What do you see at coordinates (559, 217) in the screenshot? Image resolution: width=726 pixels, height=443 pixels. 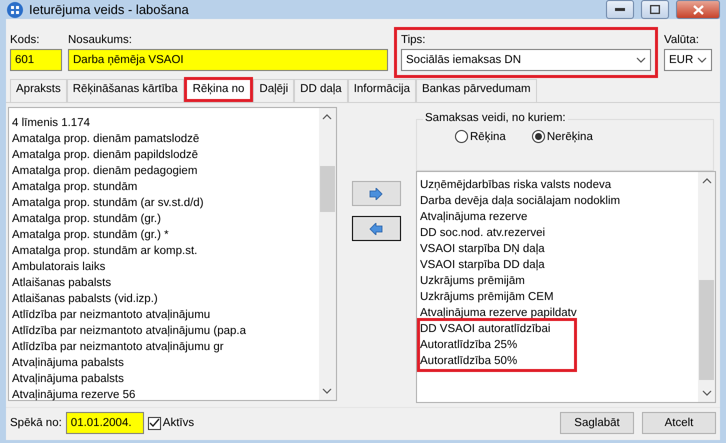 I see `list-item: Atvaļinājuma rezerve` at bounding box center [559, 217].